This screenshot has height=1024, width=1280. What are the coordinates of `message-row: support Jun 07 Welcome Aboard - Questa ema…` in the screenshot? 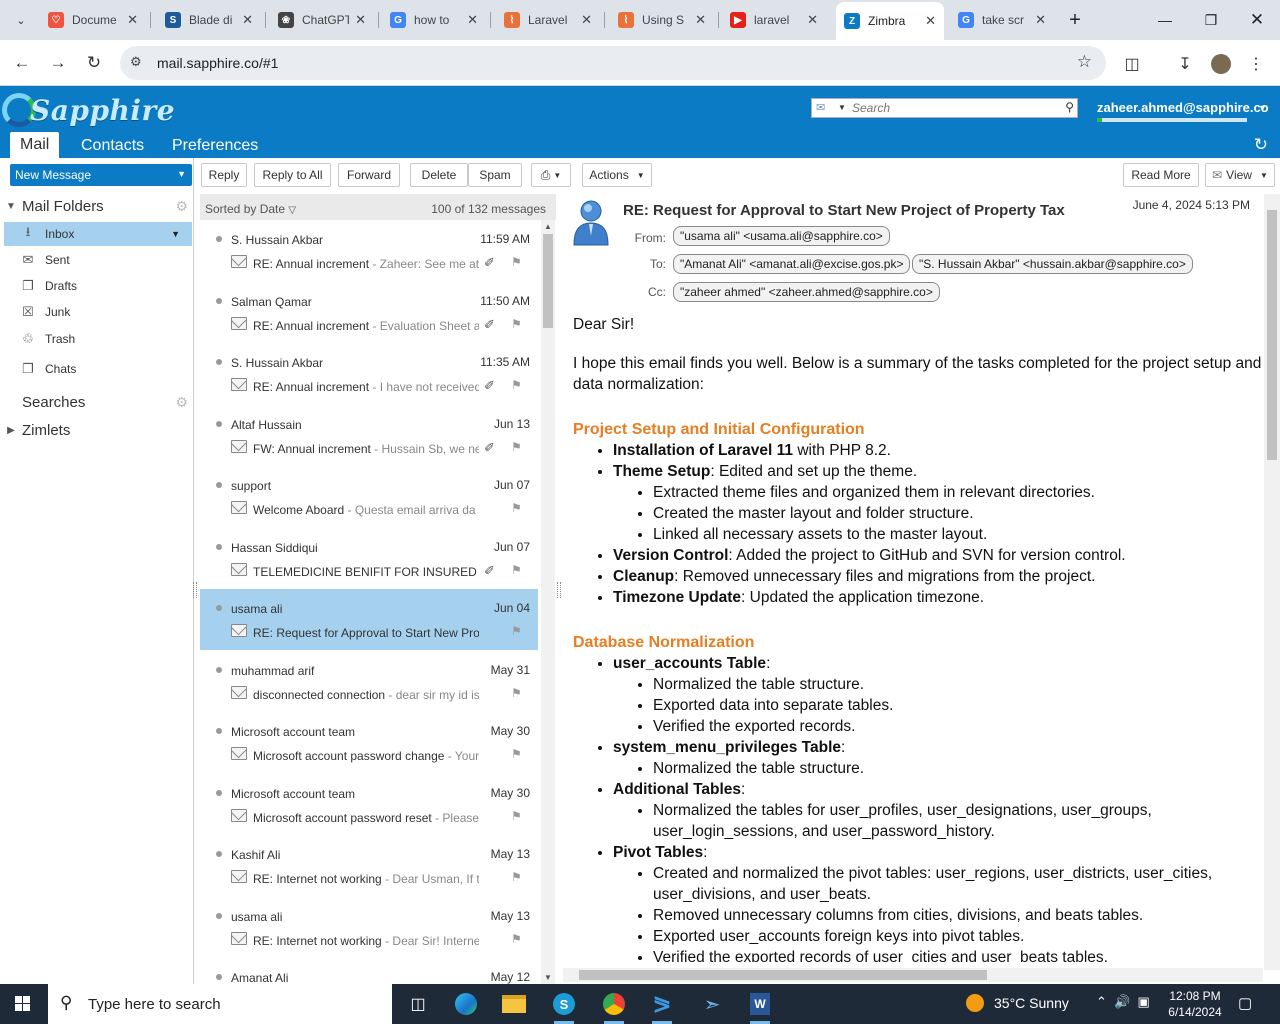 It's located at (369, 496).